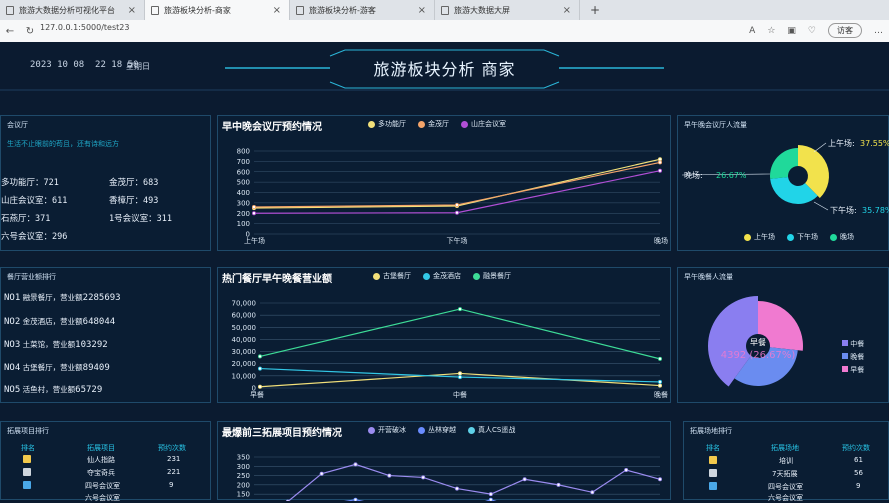  What do you see at coordinates (217, 10) in the screenshot?
I see `browser-tab-2: 旅游板块分析-商家 ×` at bounding box center [217, 10].